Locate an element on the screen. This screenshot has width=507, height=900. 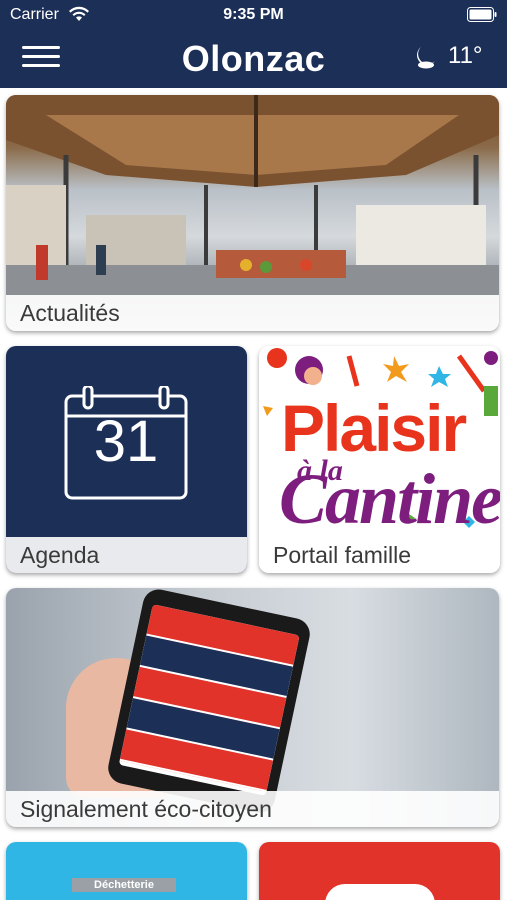
cantine-ala-text: à la is located at coordinates (320, 470).